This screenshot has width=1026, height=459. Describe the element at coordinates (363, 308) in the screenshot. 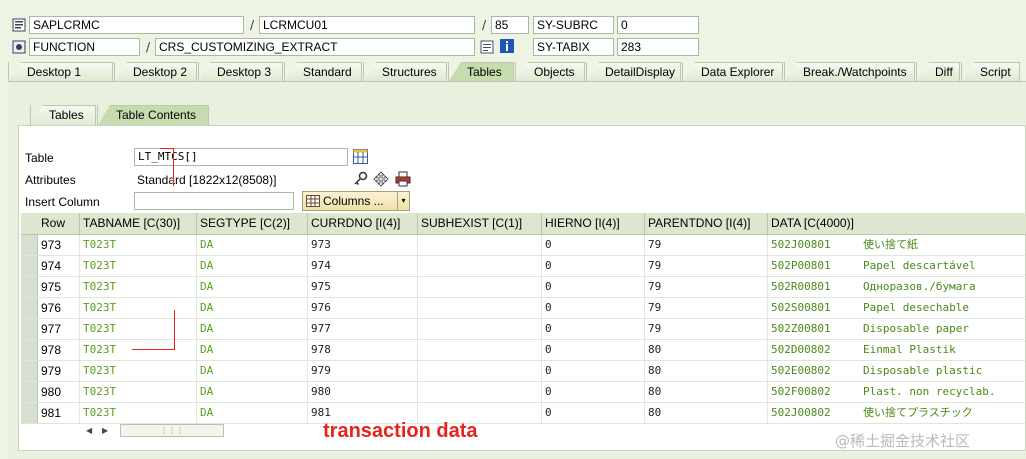

I see `currdno-cell: 976` at that location.